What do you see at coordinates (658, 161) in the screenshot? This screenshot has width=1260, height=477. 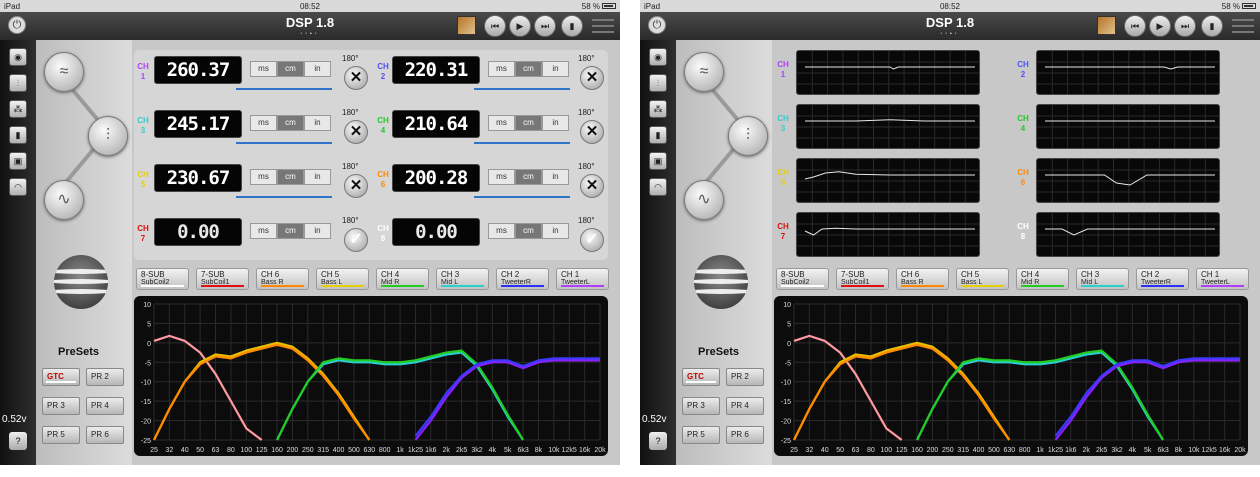 I see `chip-icon: ▣` at bounding box center [658, 161].